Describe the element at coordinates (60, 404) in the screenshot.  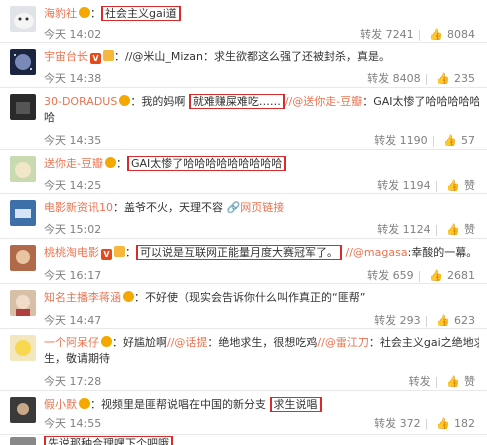
I see `username-link: 假小默` at that location.